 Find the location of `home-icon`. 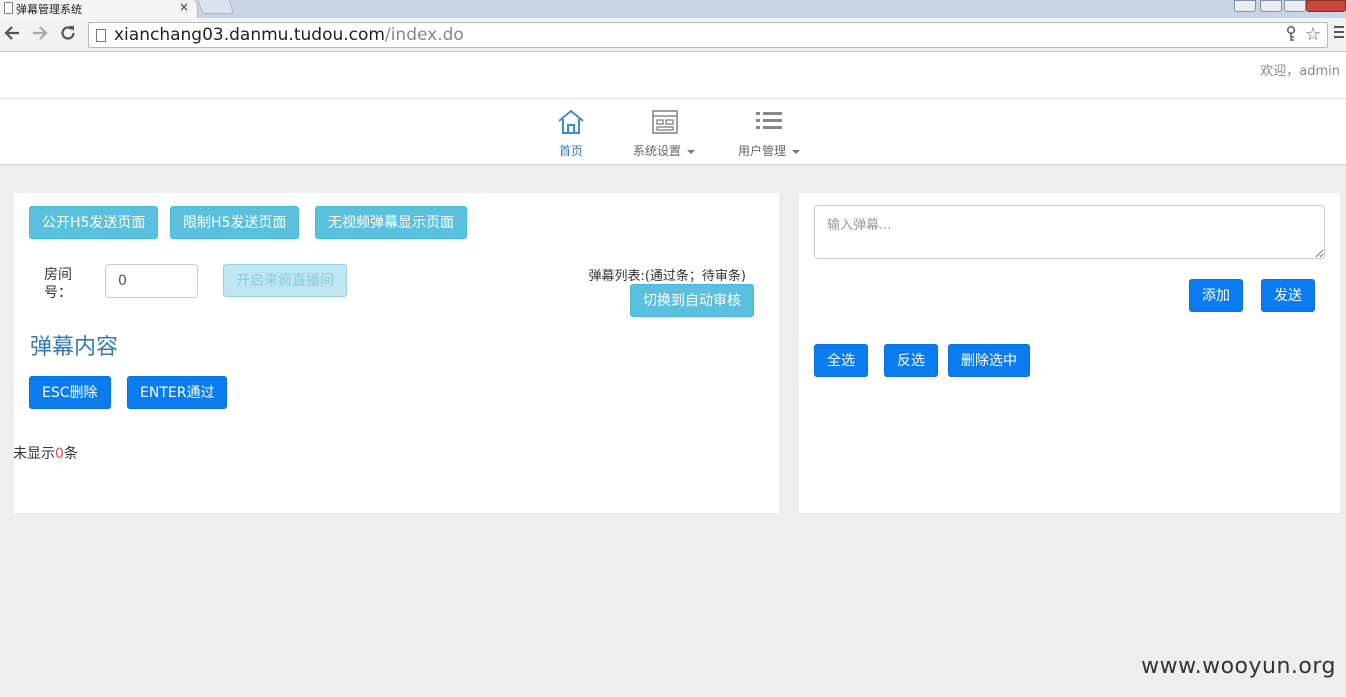

home-icon is located at coordinates (571, 123).